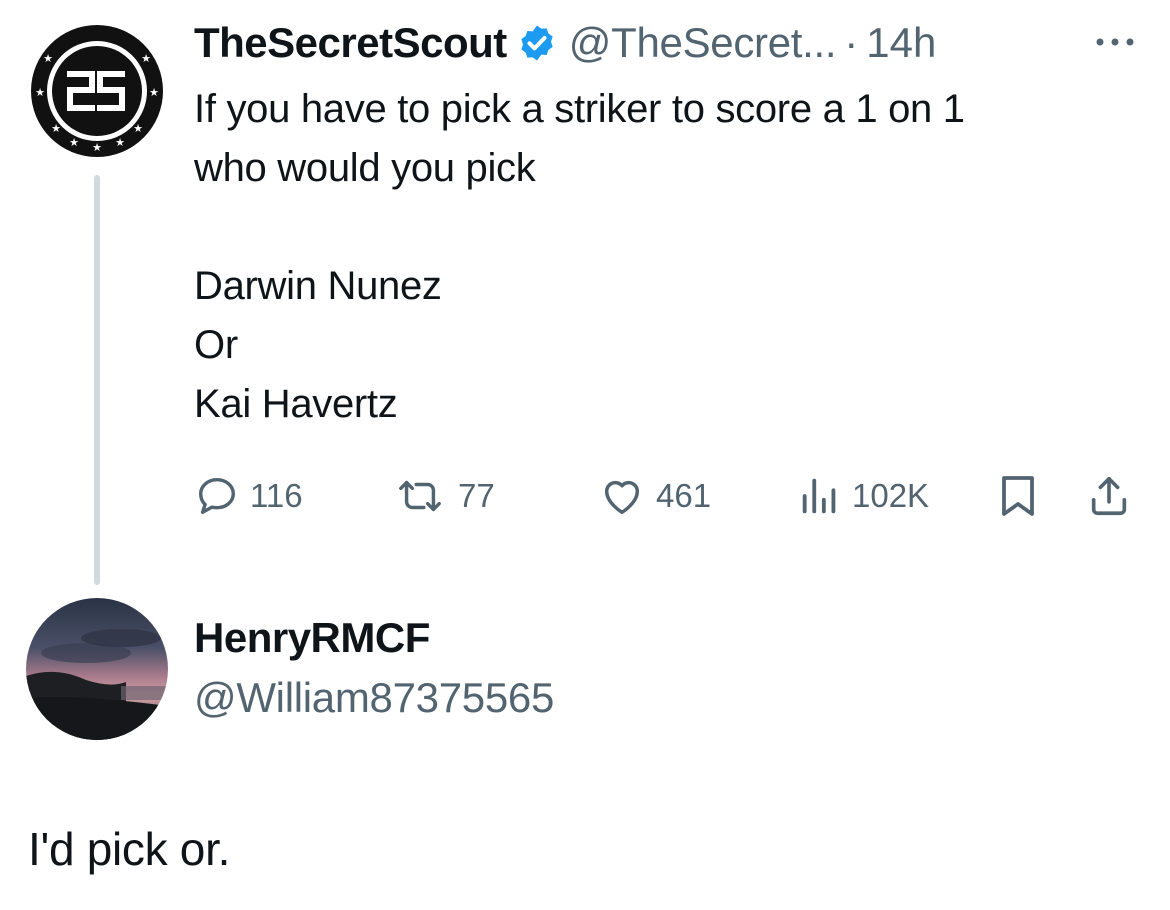  Describe the element at coordinates (1115, 42) in the screenshot. I see `more-dots-icon` at that location.